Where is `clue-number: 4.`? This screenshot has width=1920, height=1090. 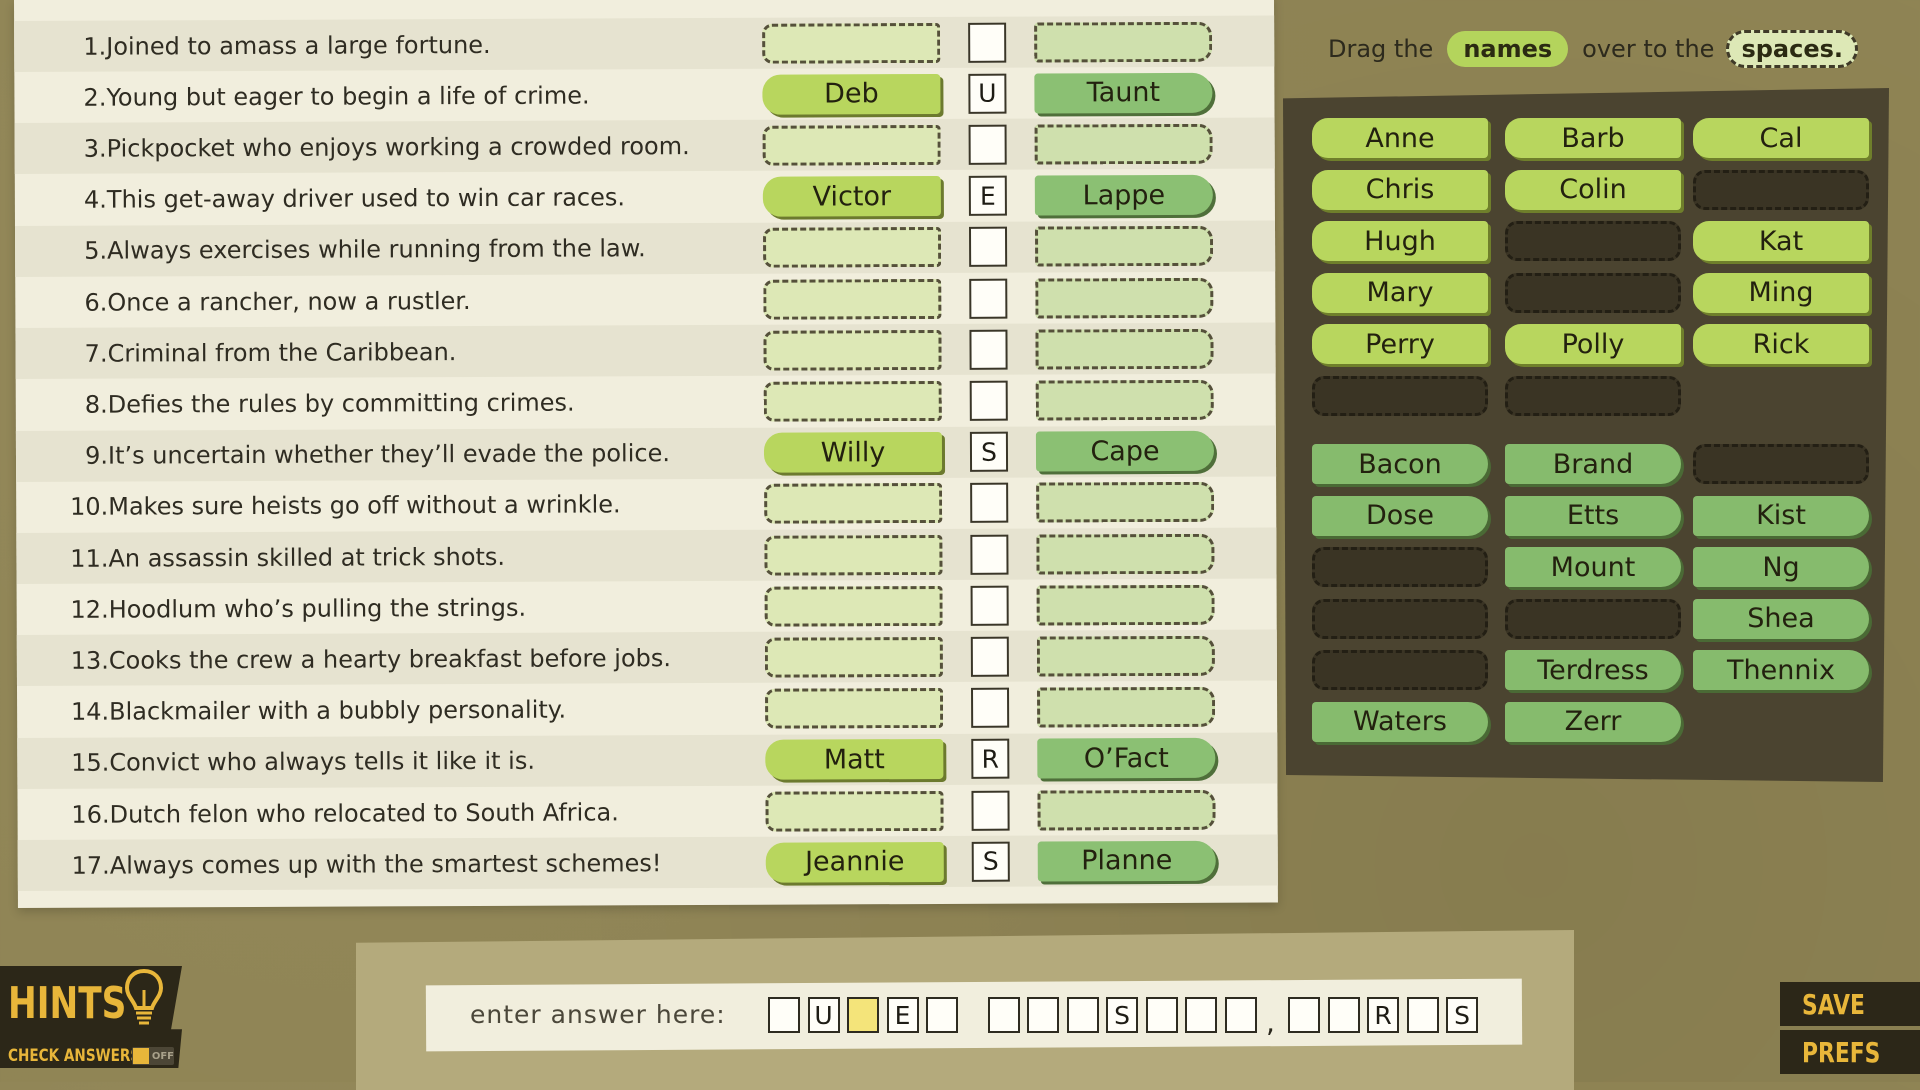
clue-number: 4. is located at coordinates (95, 199).